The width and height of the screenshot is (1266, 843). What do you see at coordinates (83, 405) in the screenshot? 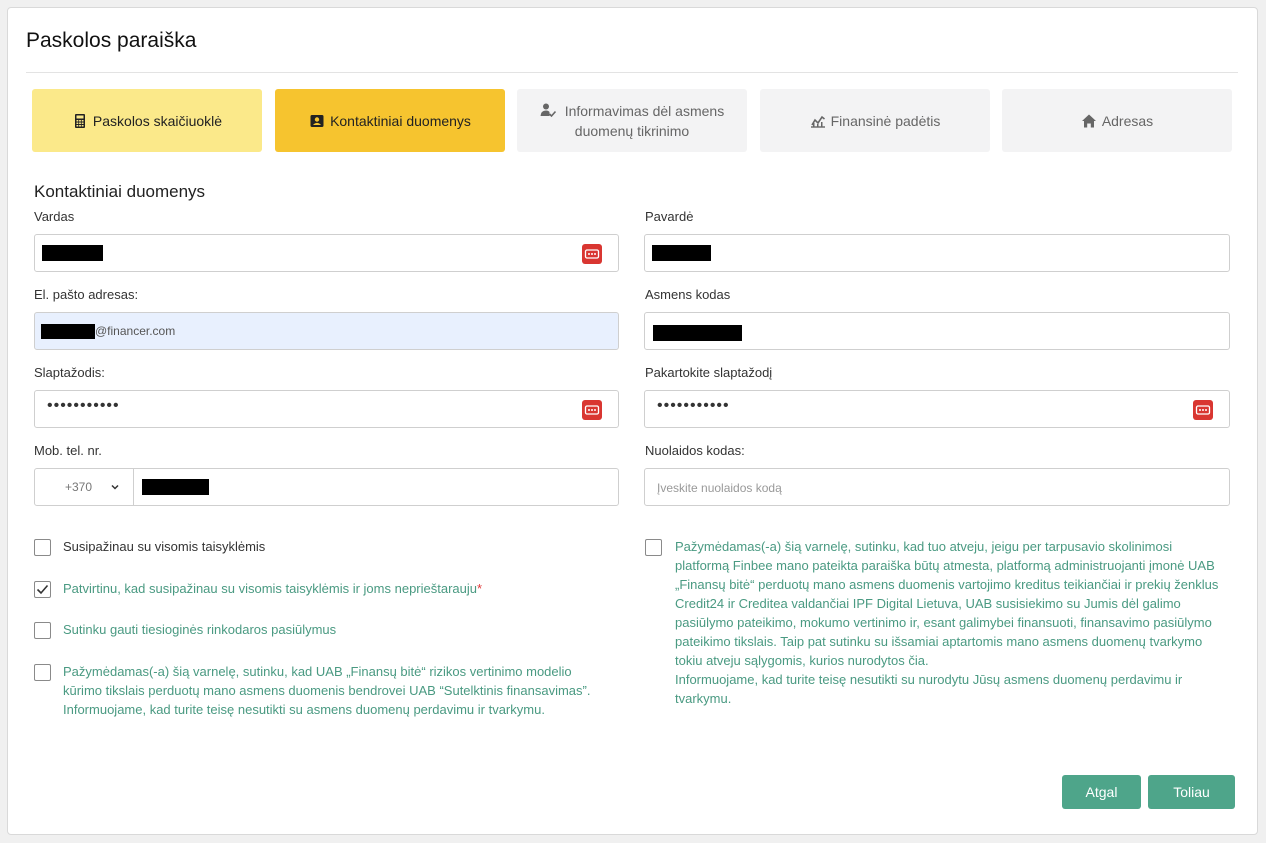
I see `password-masked-value: •••••••••••` at bounding box center [83, 405].